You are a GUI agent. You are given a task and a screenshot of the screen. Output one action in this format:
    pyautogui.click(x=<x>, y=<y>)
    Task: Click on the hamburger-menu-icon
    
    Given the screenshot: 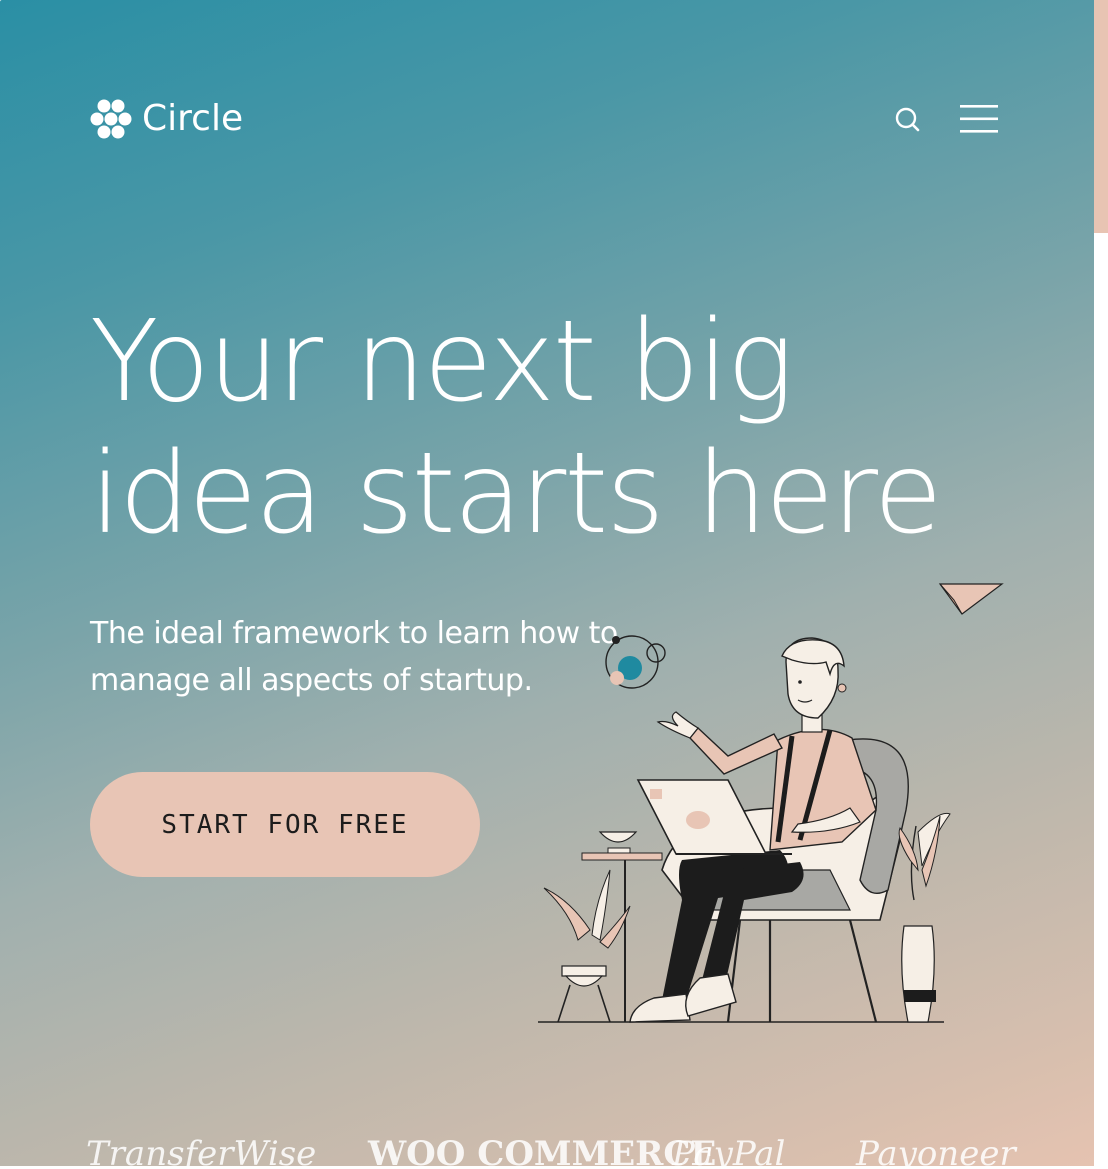 What is the action you would take?
    pyautogui.click(x=979, y=119)
    